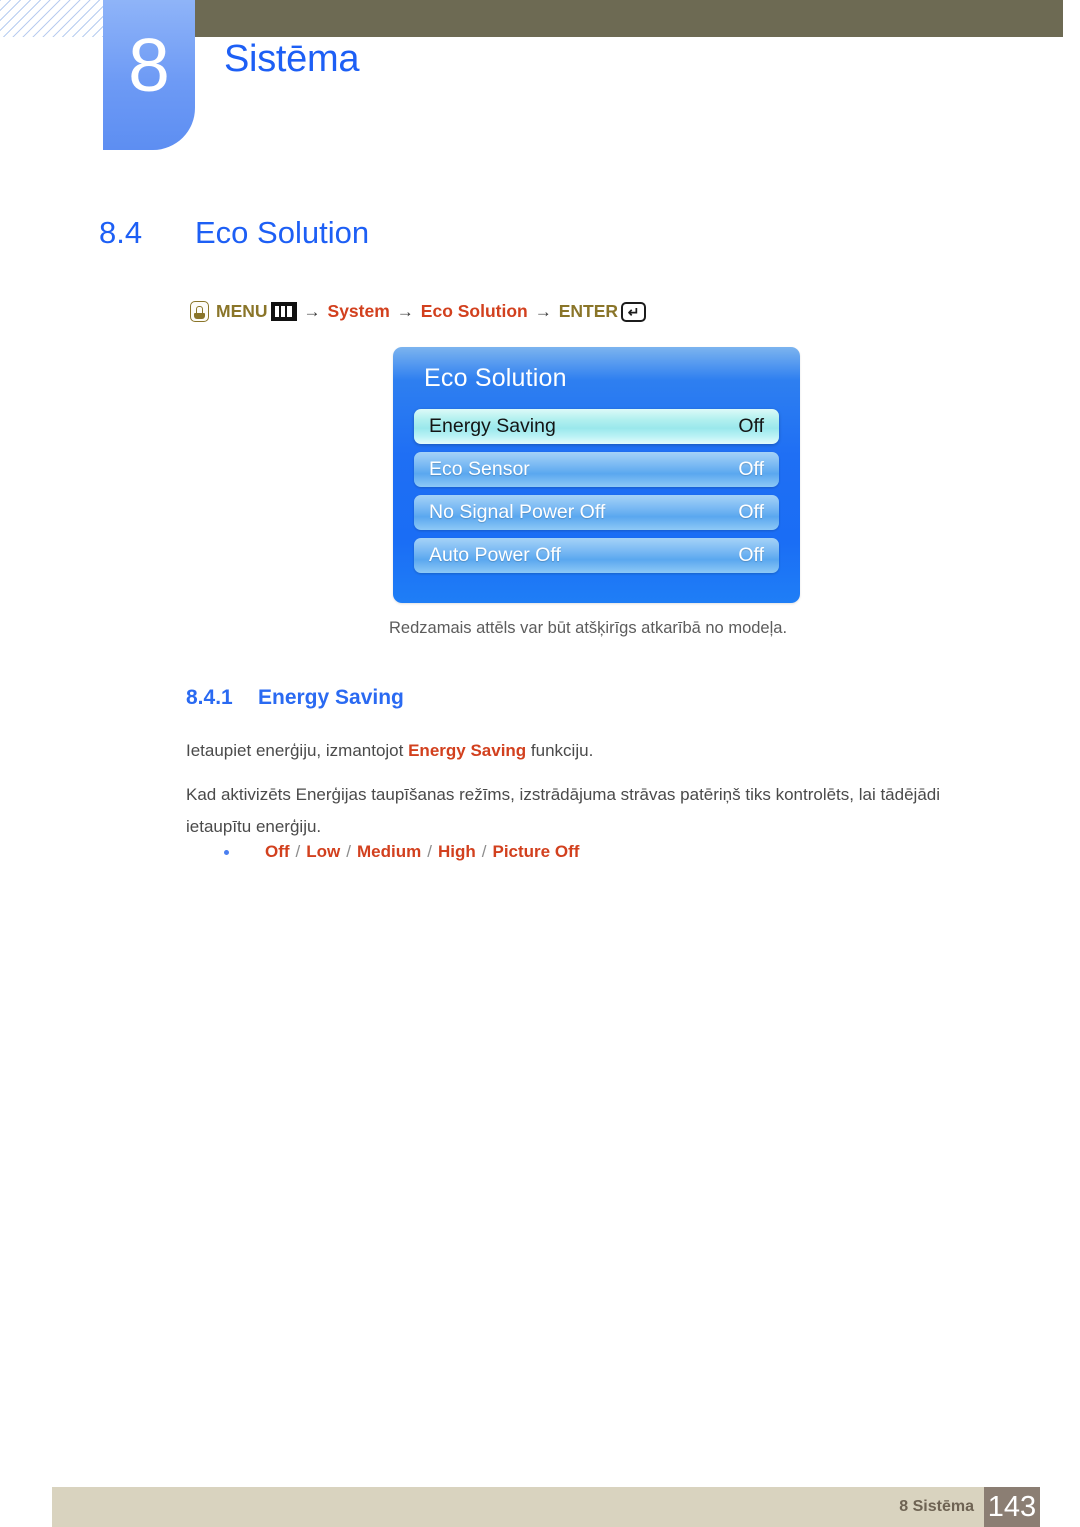 This screenshot has width=1080, height=1527. What do you see at coordinates (474, 310) in the screenshot?
I see `breadcrumb-step-eco-solution: Eco Solution` at bounding box center [474, 310].